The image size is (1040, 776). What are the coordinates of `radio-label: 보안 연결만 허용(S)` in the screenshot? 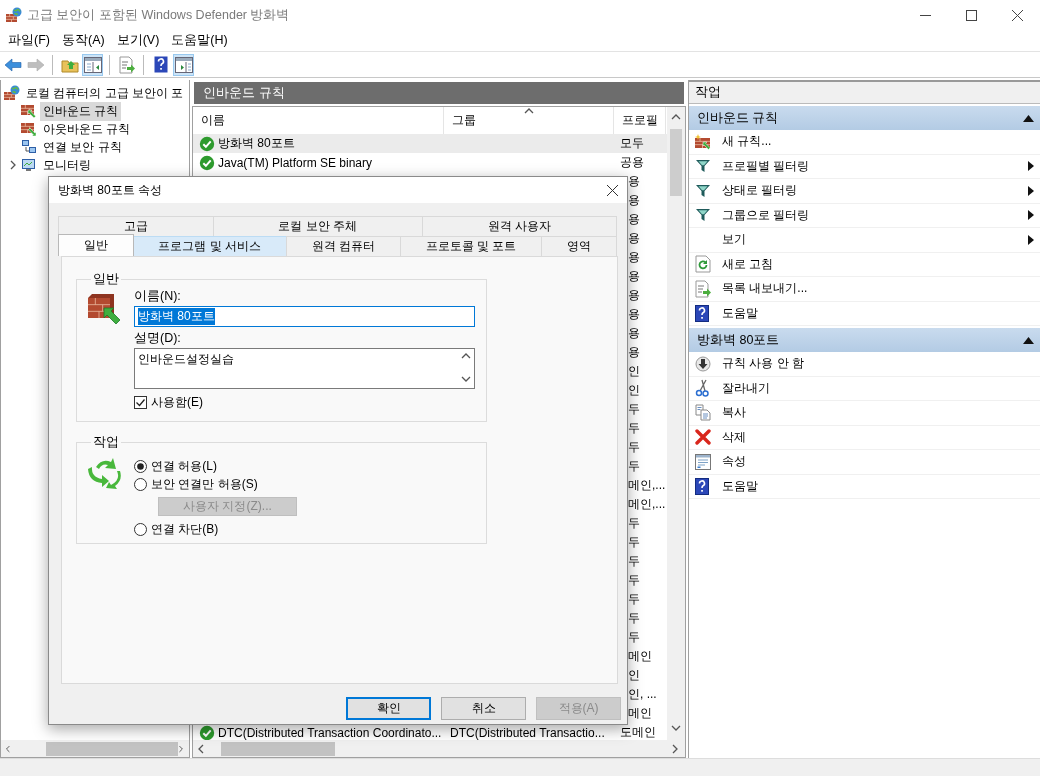 It's located at (204, 484).